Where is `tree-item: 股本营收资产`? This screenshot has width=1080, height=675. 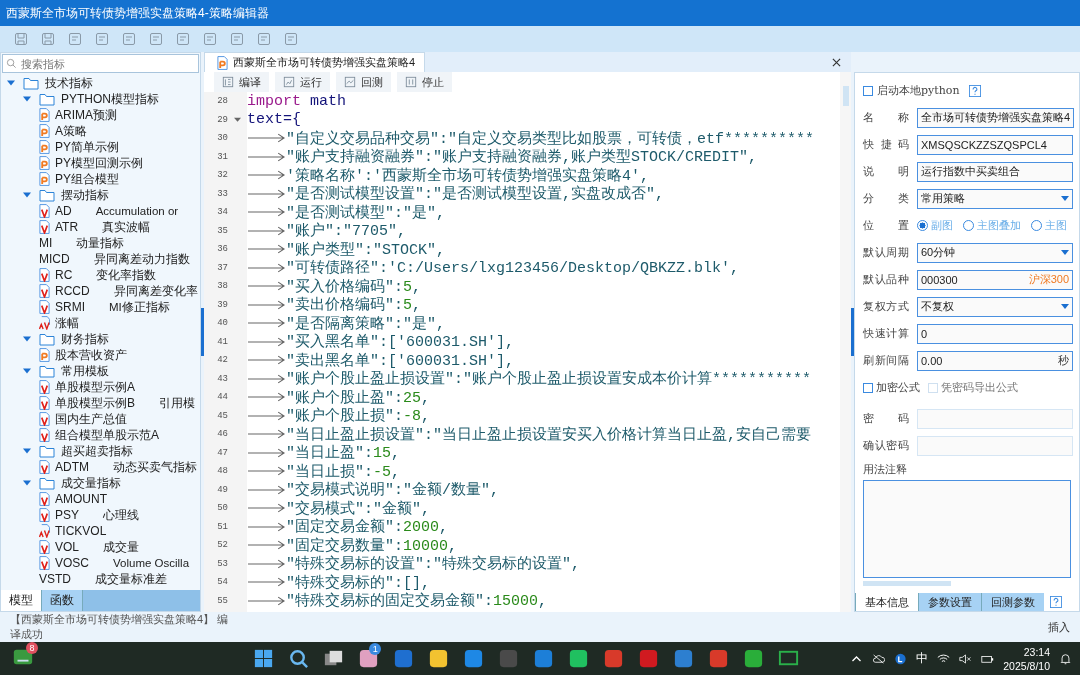
tree-item: 股本营收资产 is located at coordinates (91, 355).